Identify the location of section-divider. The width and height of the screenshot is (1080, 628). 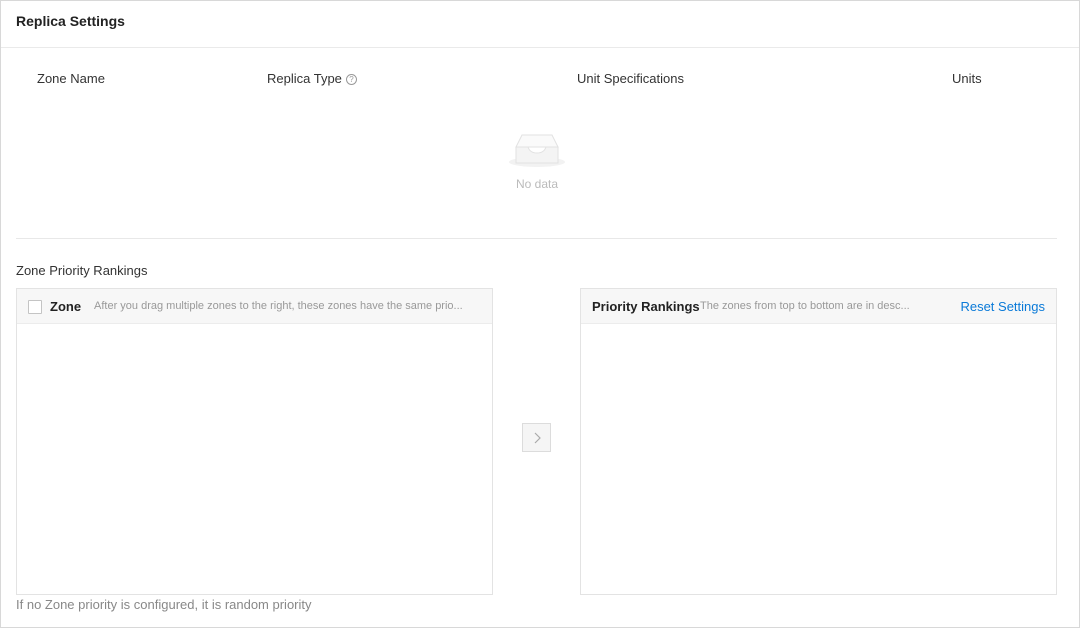
(536, 238).